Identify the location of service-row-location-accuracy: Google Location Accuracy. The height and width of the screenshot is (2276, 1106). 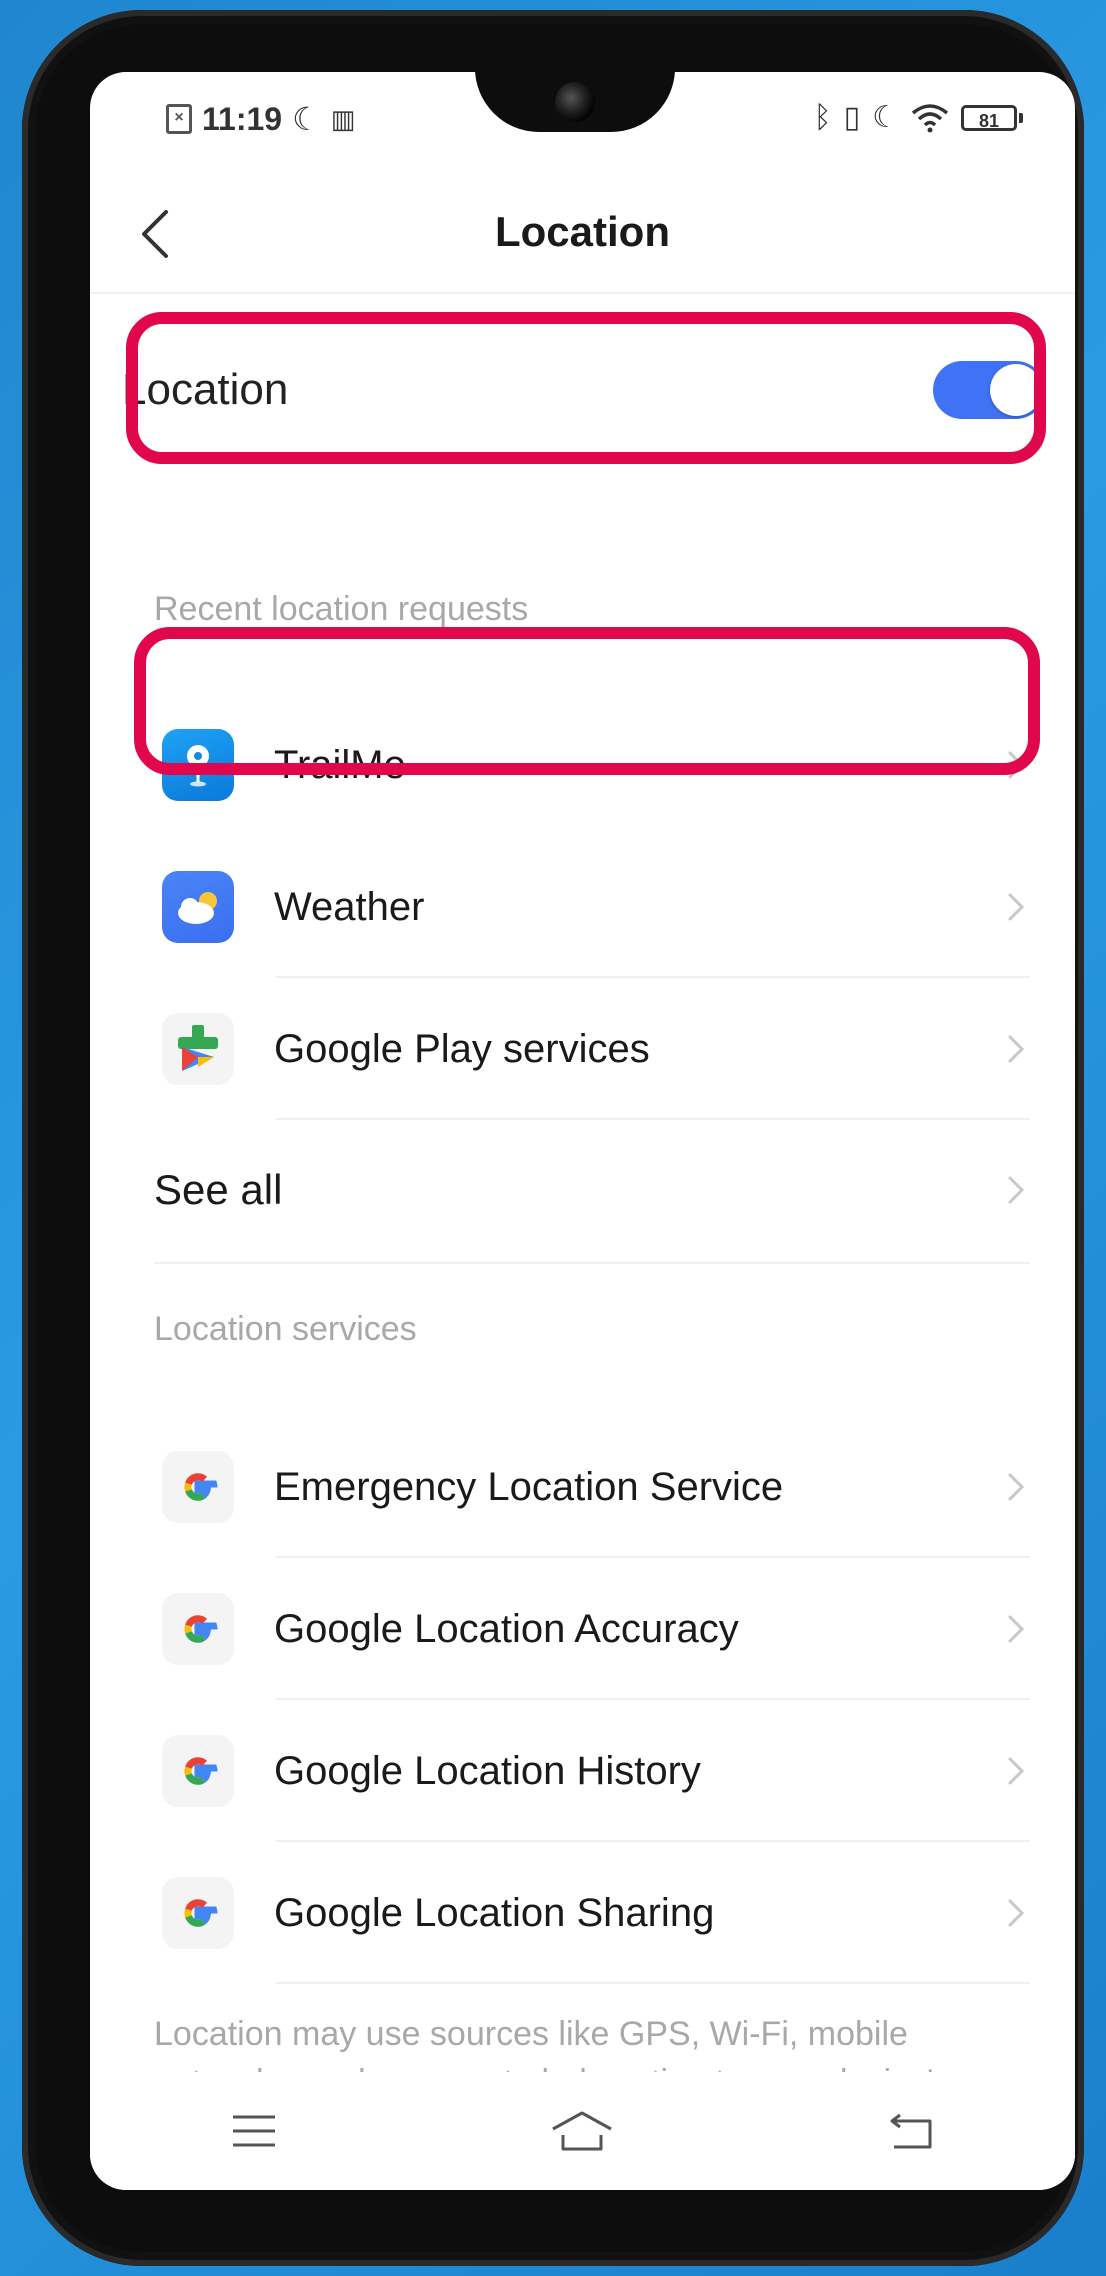
(592, 1629).